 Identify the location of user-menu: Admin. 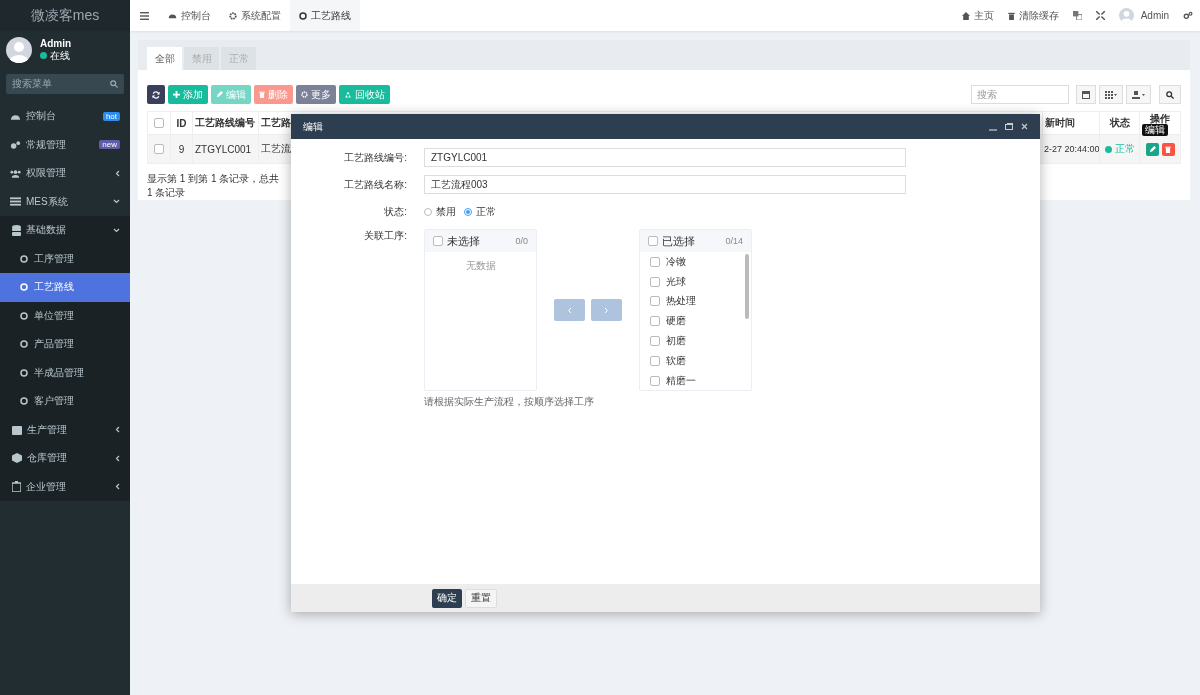
(1143, 15).